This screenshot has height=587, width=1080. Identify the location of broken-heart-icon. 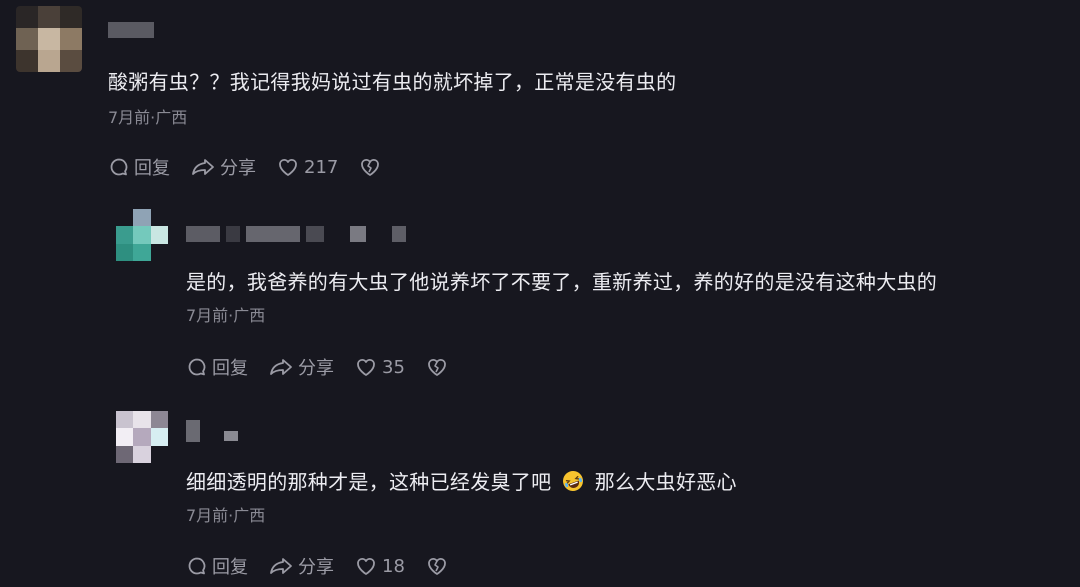
(437, 566).